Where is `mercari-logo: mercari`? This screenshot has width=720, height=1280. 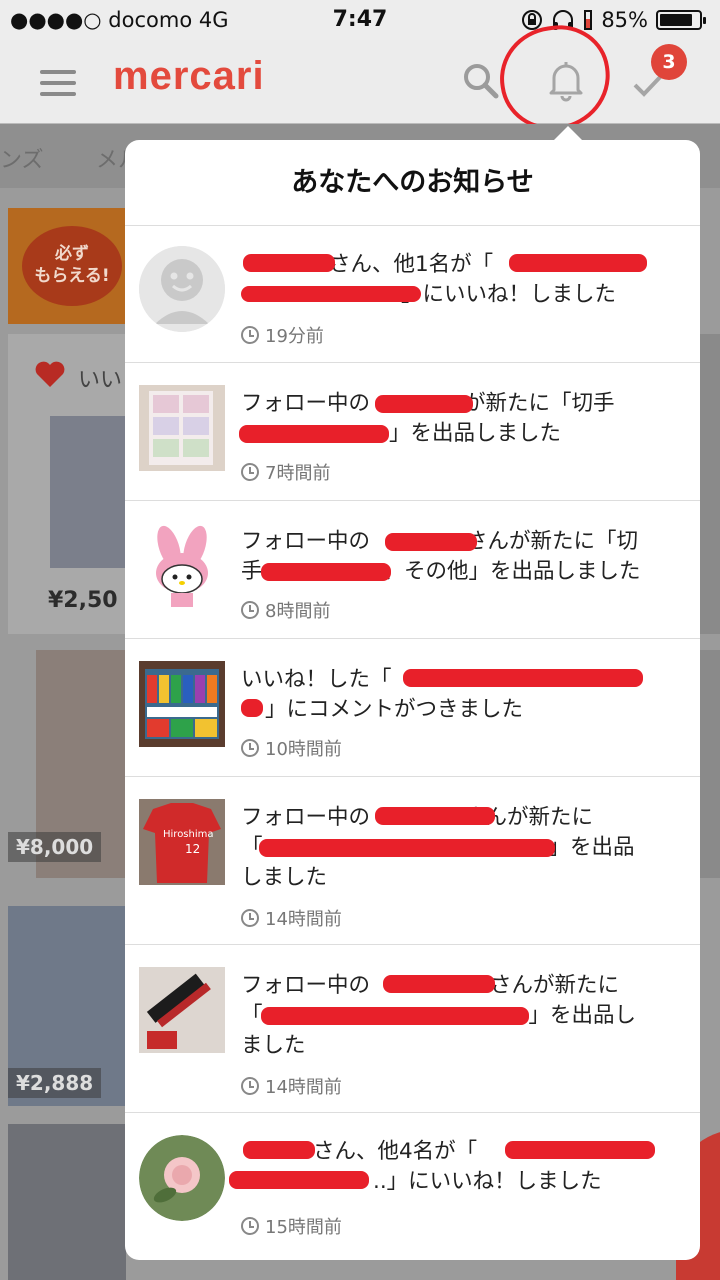 mercari-logo: mercari is located at coordinates (189, 76).